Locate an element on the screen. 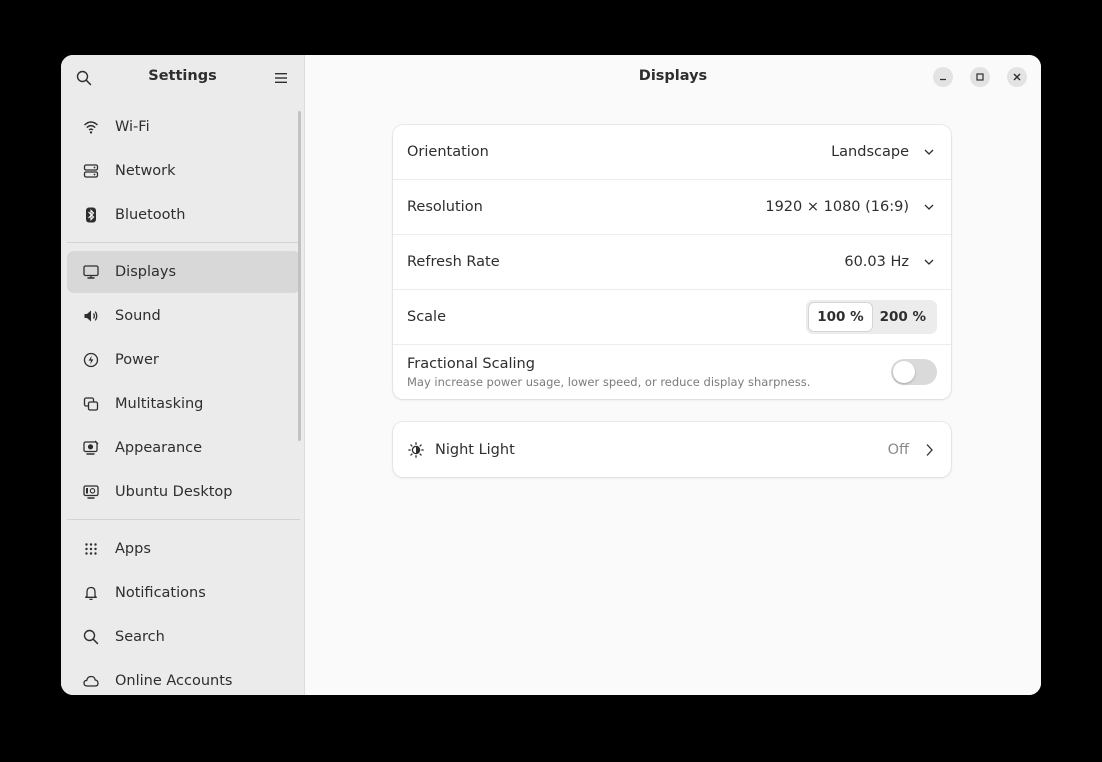 This screenshot has height=762, width=1102. maximize-button is located at coordinates (980, 77).